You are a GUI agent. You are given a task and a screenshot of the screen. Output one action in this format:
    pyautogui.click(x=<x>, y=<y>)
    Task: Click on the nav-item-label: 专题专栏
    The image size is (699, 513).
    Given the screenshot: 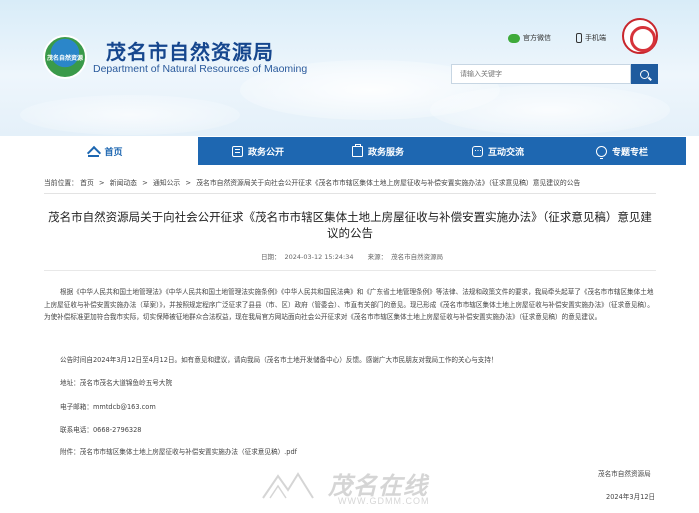 What is the action you would take?
    pyautogui.click(x=629, y=152)
    